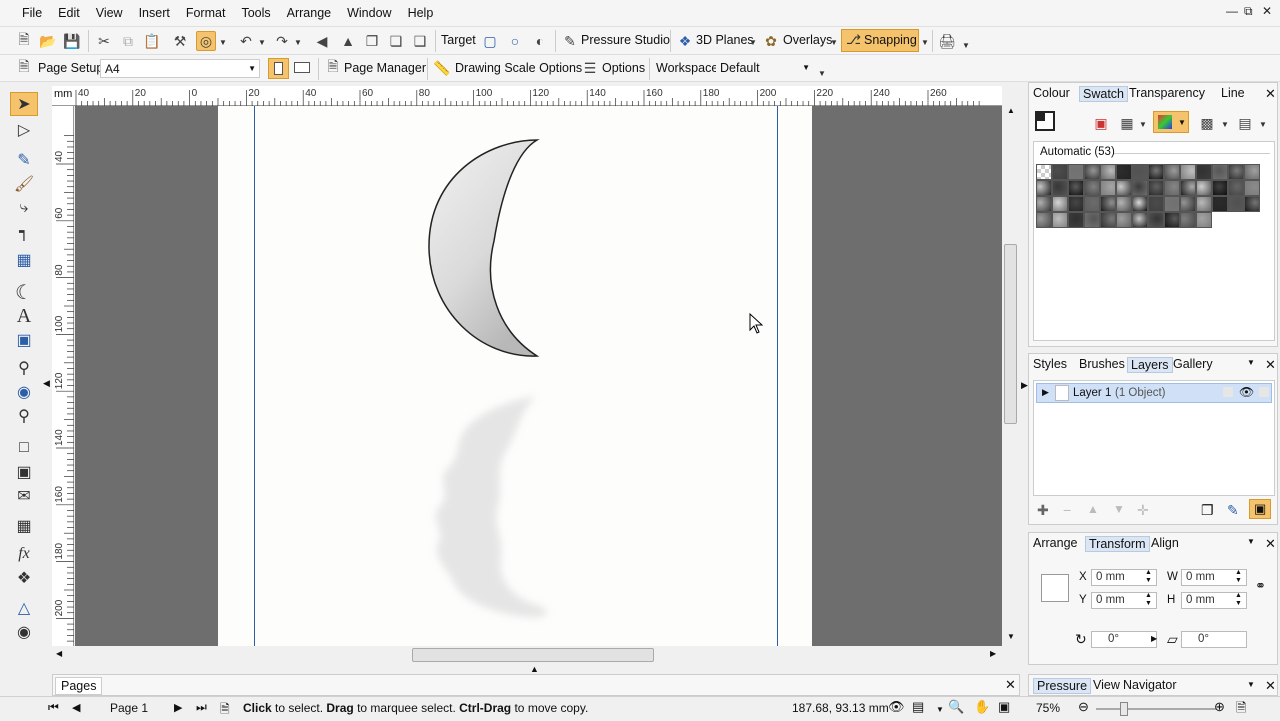 This screenshot has height=721, width=1280. Describe the element at coordinates (1143, 510) in the screenshot. I see `merge-layer-icon: ✛` at that location.